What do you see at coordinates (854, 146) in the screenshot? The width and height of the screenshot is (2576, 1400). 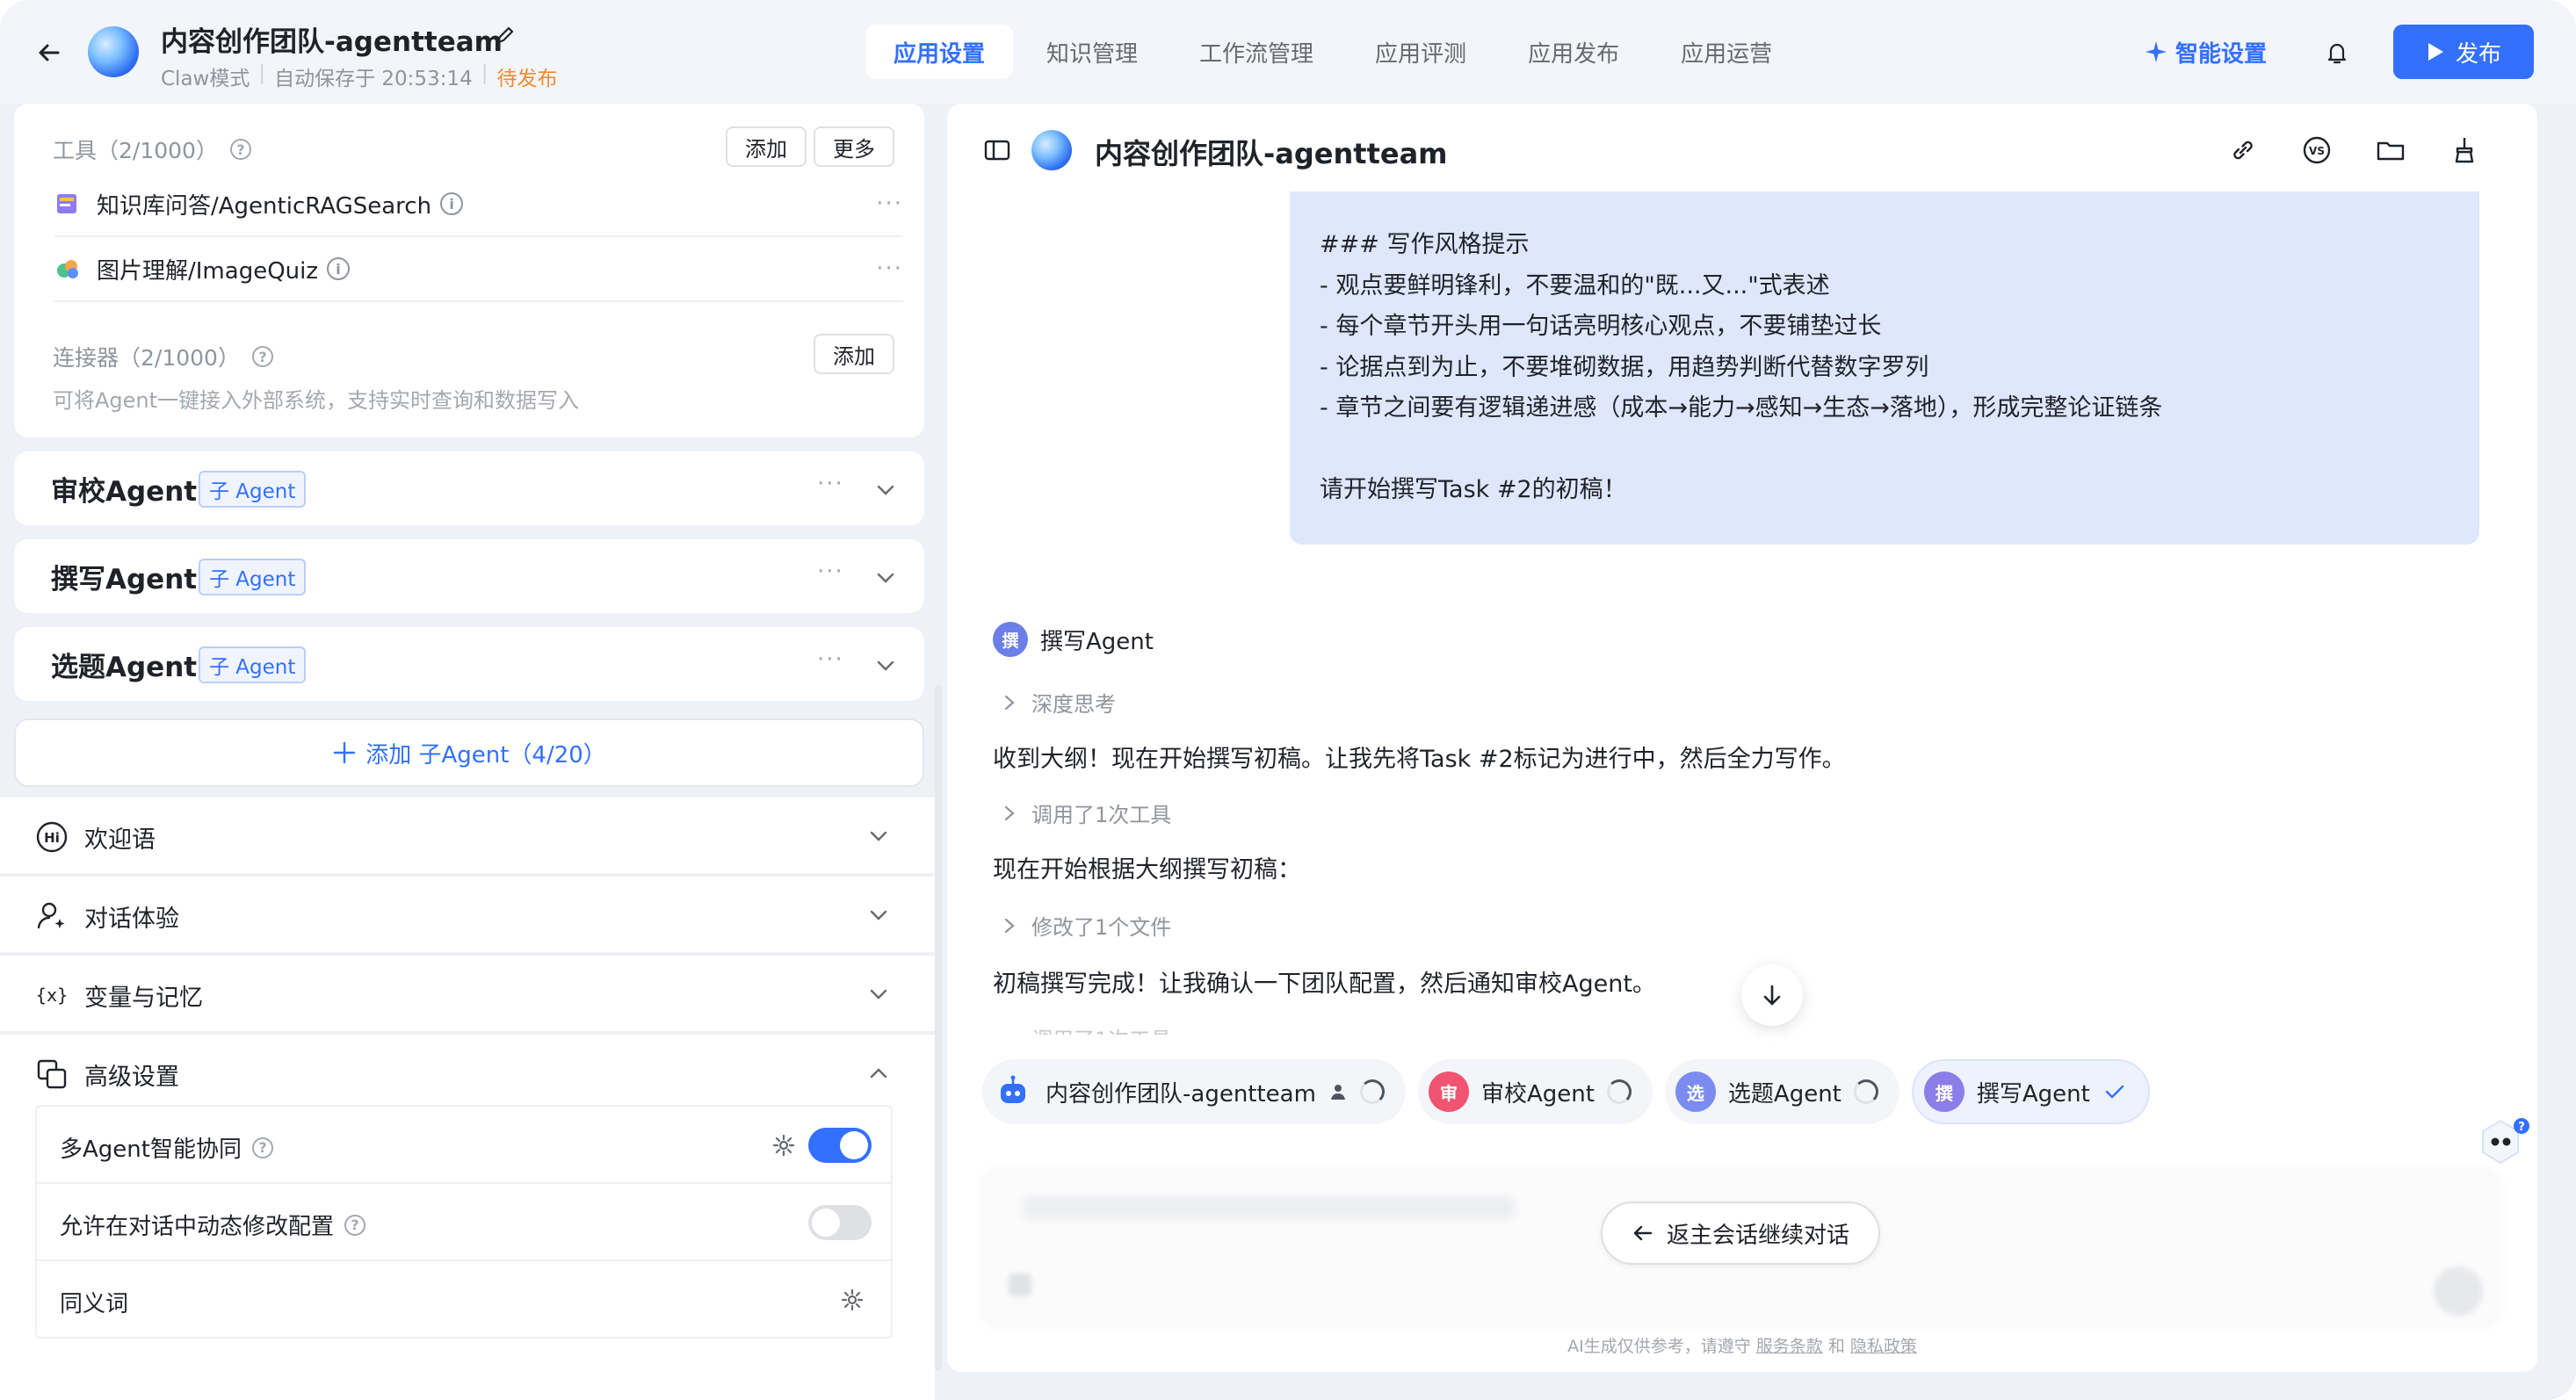 I see `more-tools-button: 更多` at bounding box center [854, 146].